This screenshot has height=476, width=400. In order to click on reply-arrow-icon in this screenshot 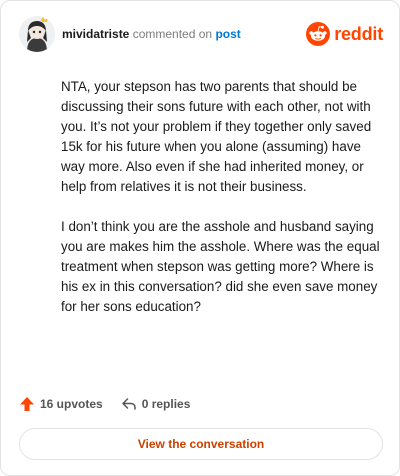, I will do `click(128, 404)`.